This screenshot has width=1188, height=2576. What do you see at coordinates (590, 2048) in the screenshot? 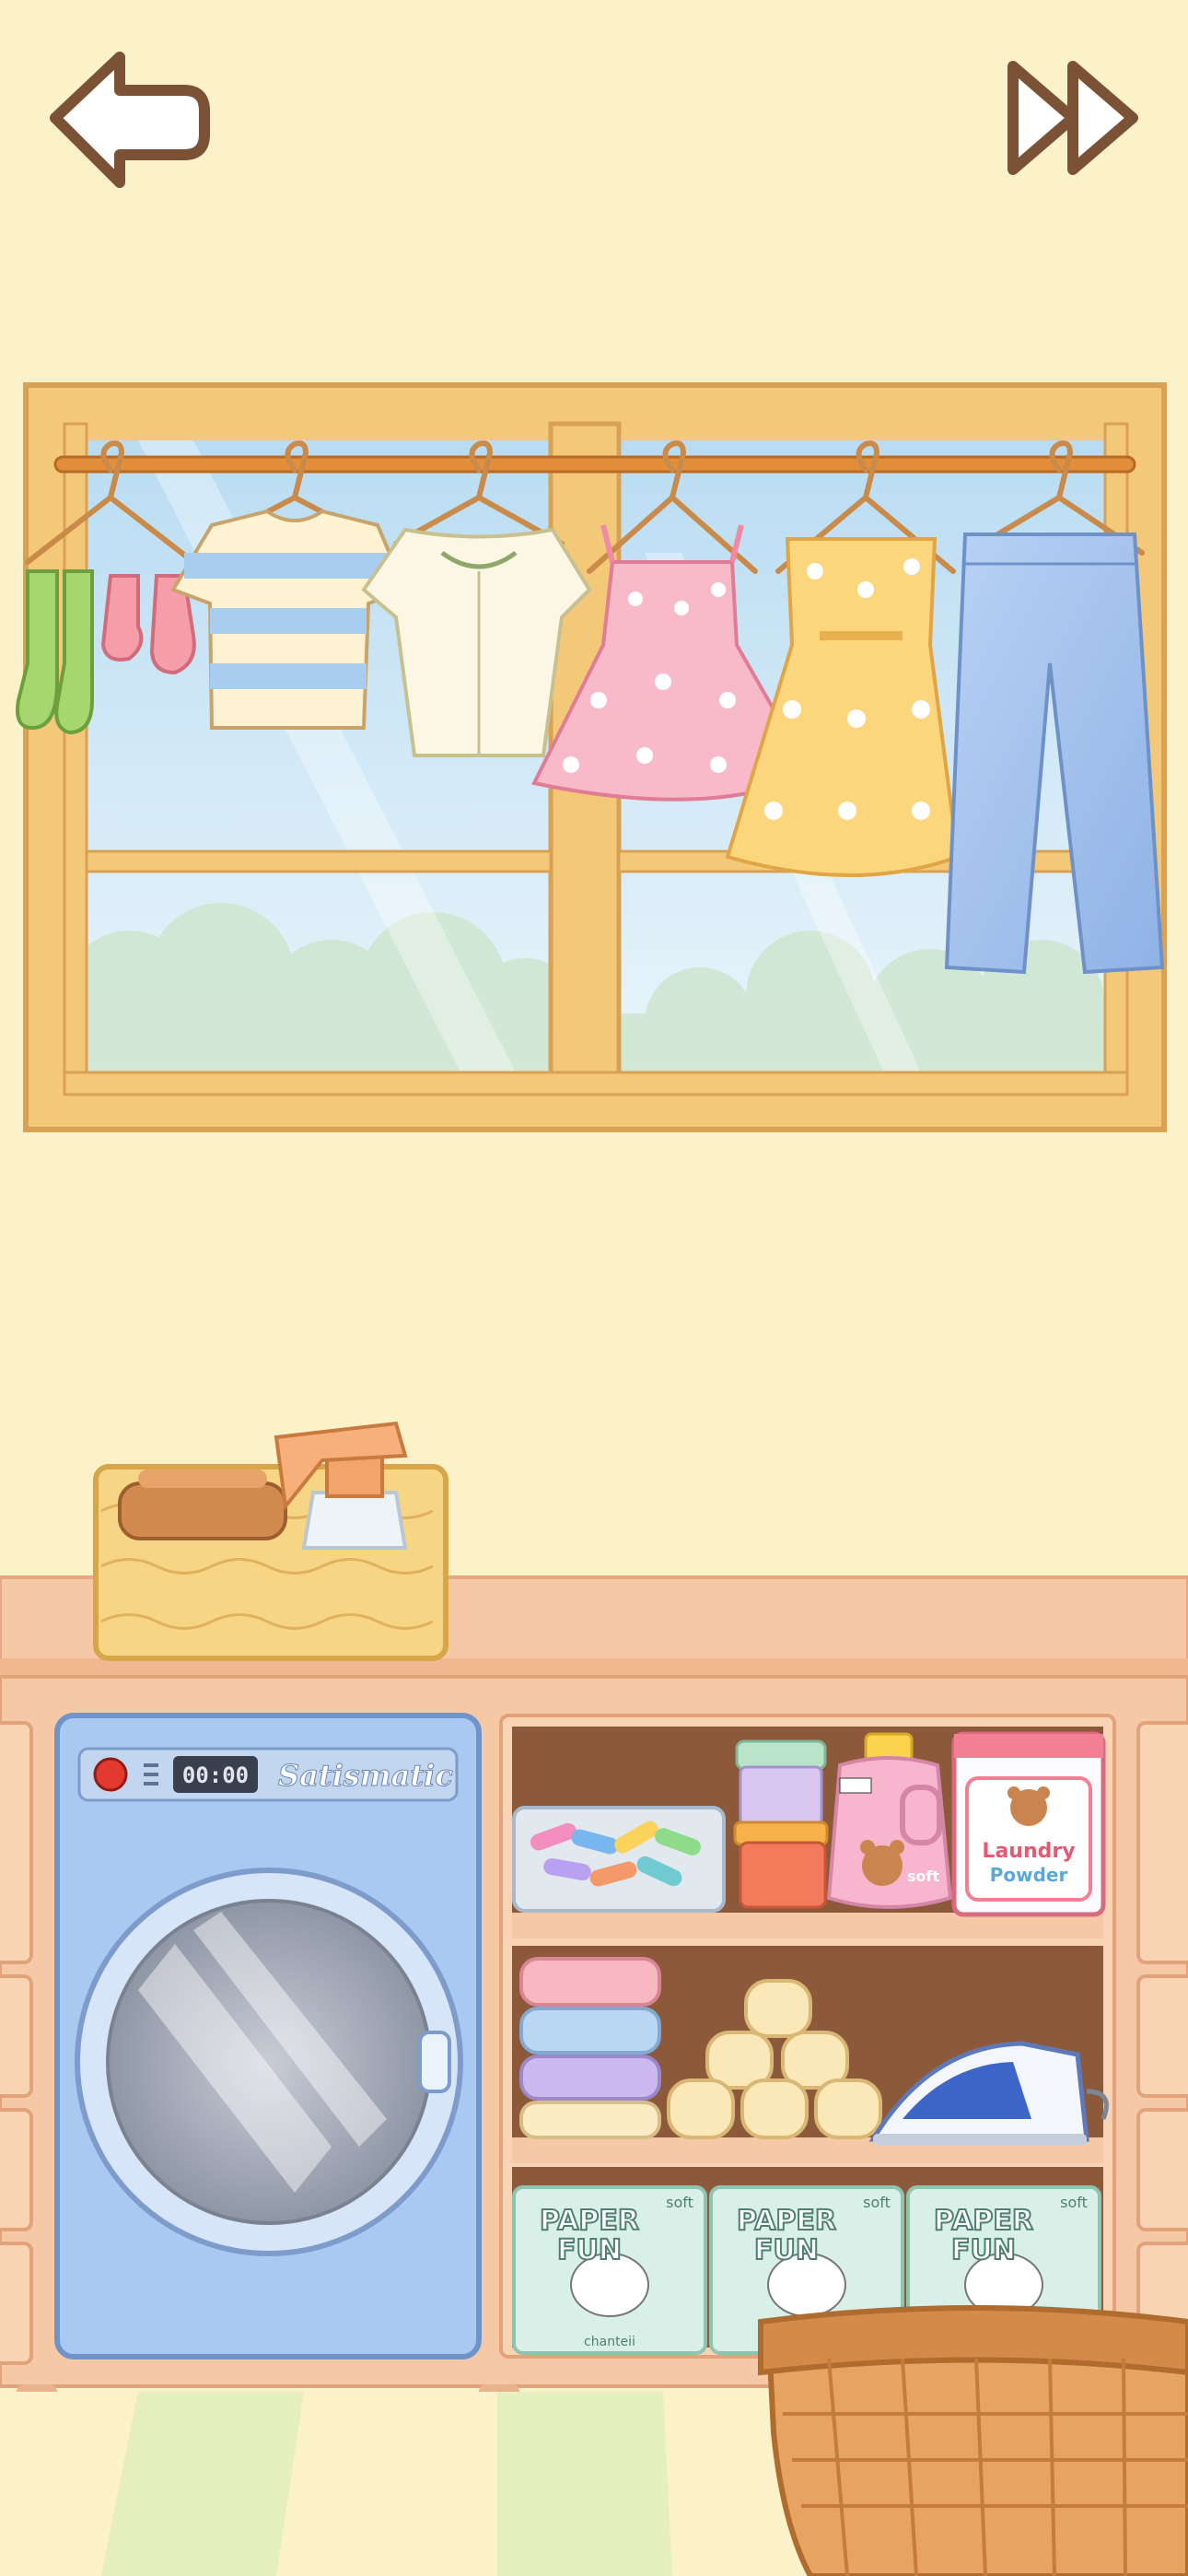
I see `folded-towels` at bounding box center [590, 2048].